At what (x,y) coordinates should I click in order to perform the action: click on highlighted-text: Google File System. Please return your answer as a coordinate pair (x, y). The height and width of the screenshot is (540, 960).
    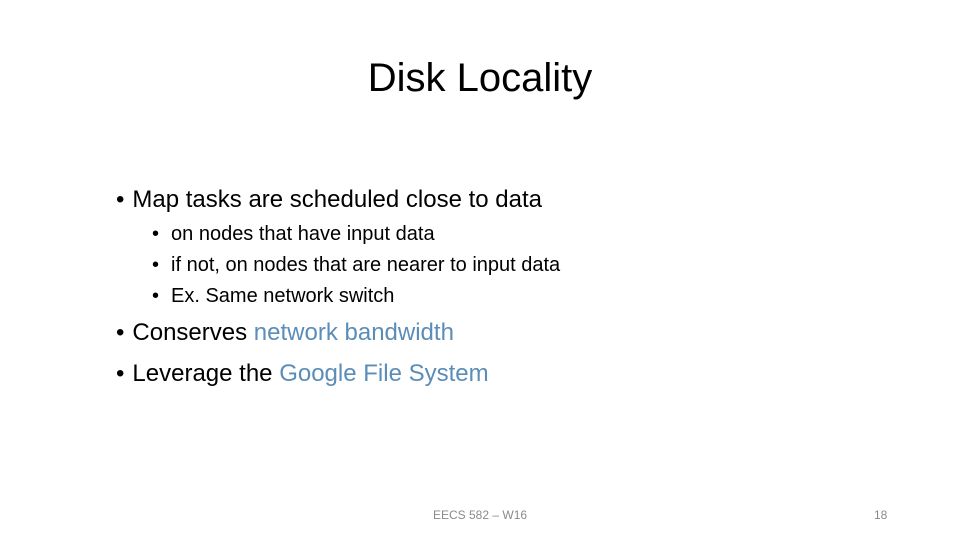
    Looking at the image, I should click on (384, 373).